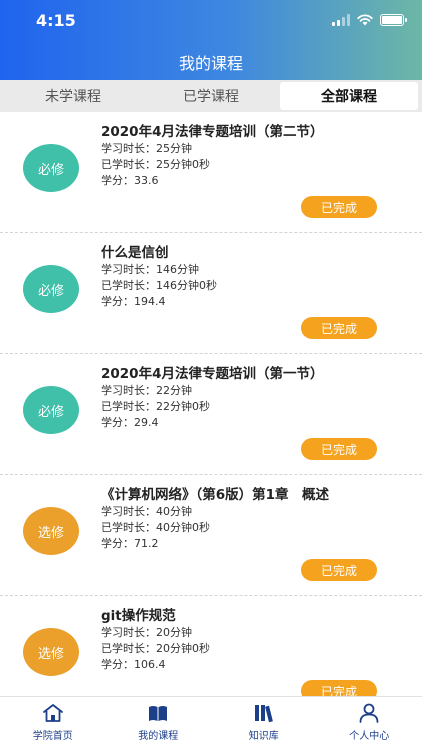 The width and height of the screenshot is (422, 750). I want to click on course-duration: 学习时长：146分钟, so click(150, 269).